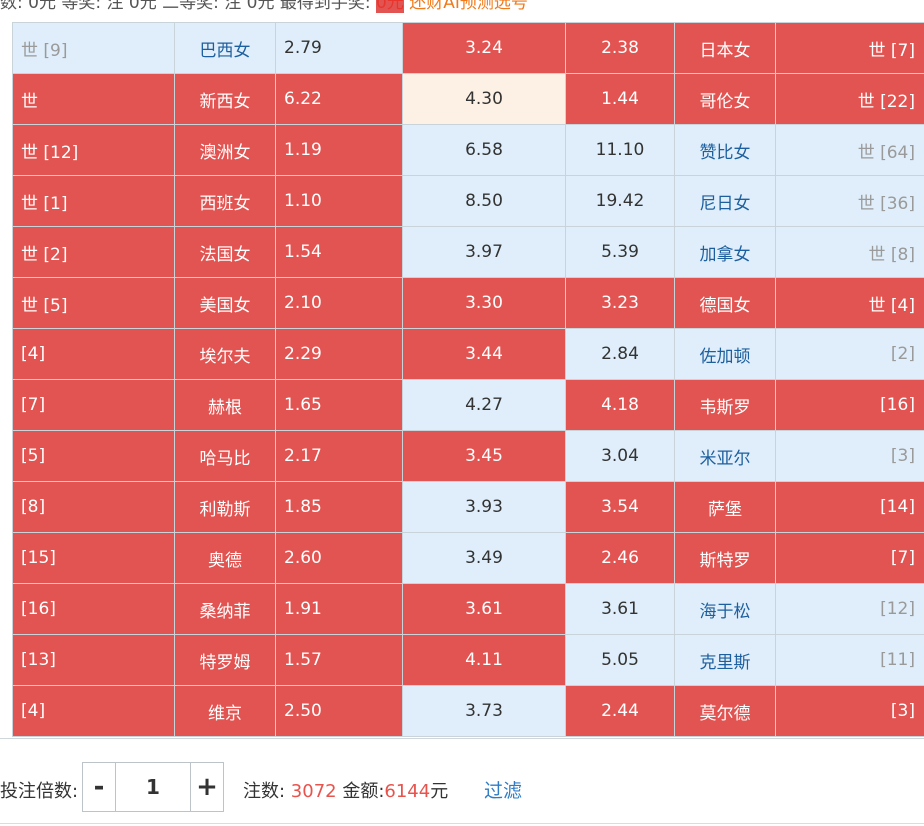 This screenshot has width=924, height=826. I want to click on match-row: [5]哈马比2.173.453.04米亚尔[3], so click(468, 456).